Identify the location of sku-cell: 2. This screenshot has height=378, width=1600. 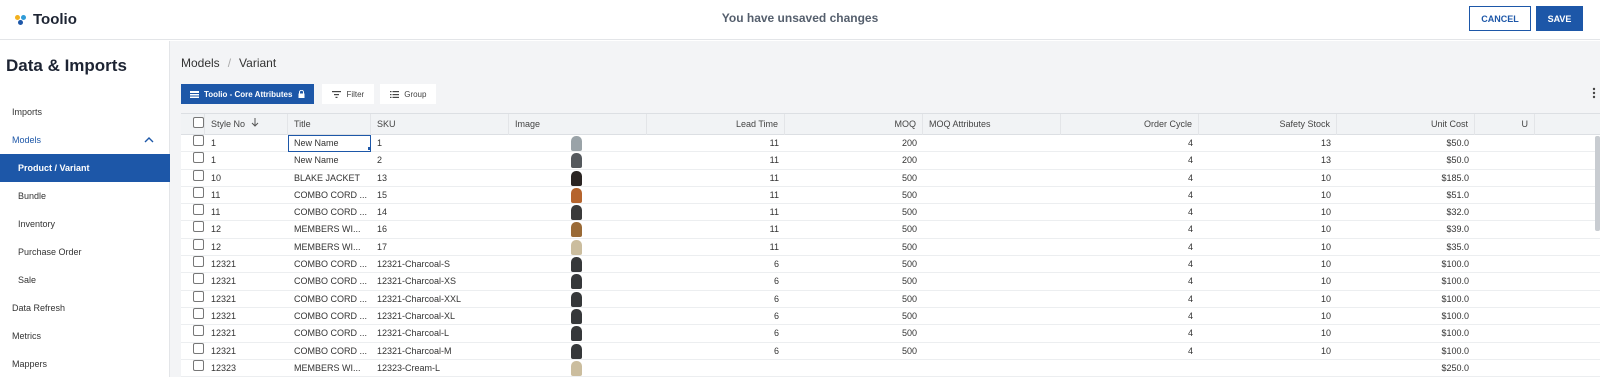
(440, 160).